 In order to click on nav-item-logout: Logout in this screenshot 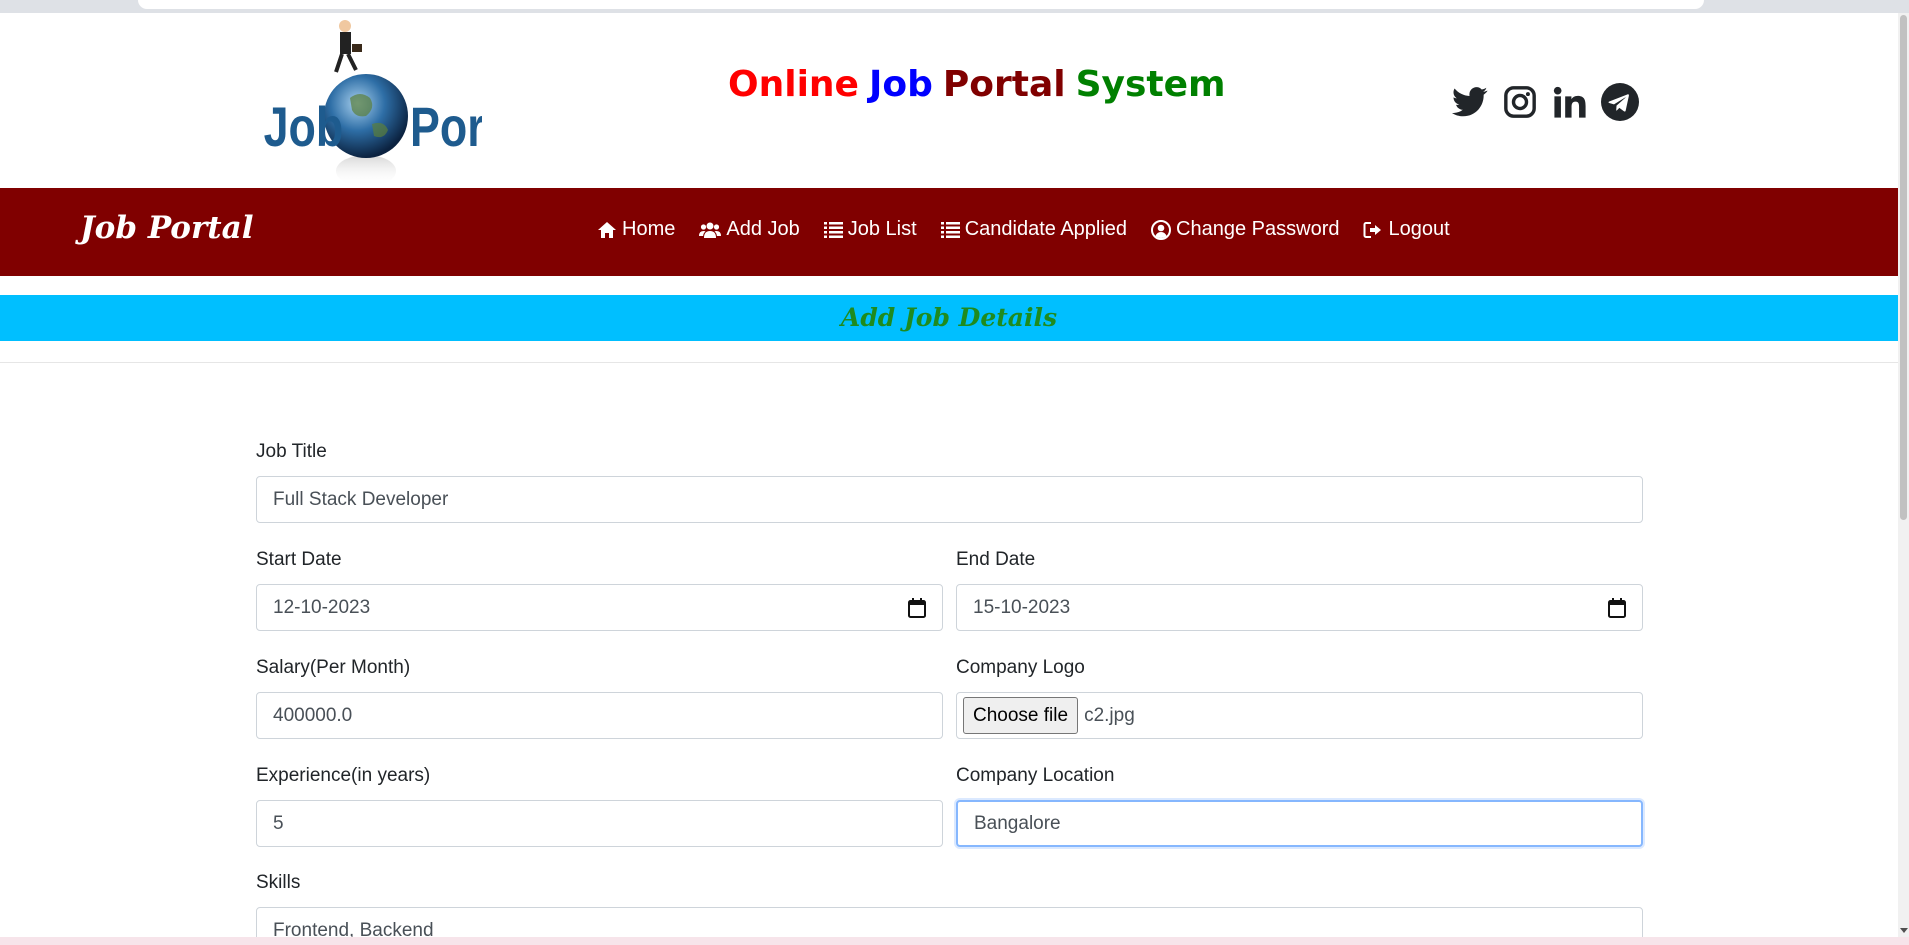, I will do `click(1406, 229)`.